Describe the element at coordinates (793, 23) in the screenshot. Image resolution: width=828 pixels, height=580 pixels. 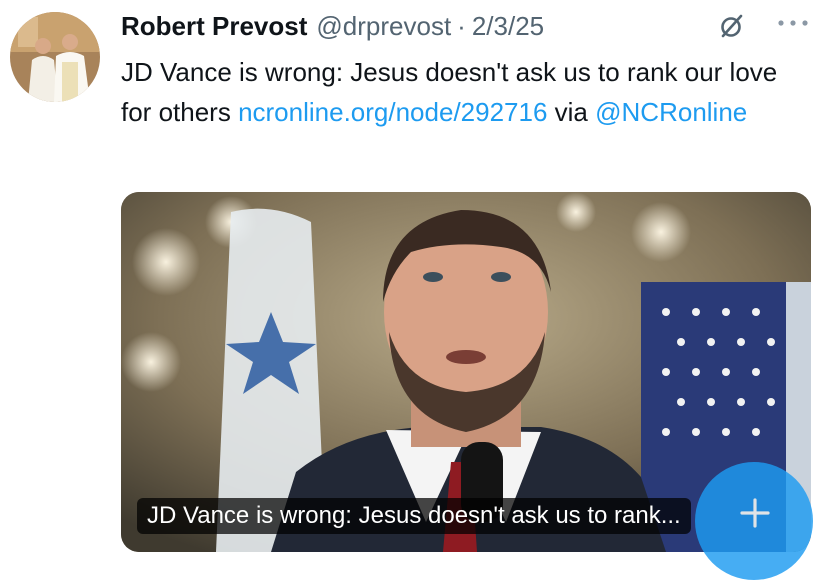
I see `more-icon` at that location.